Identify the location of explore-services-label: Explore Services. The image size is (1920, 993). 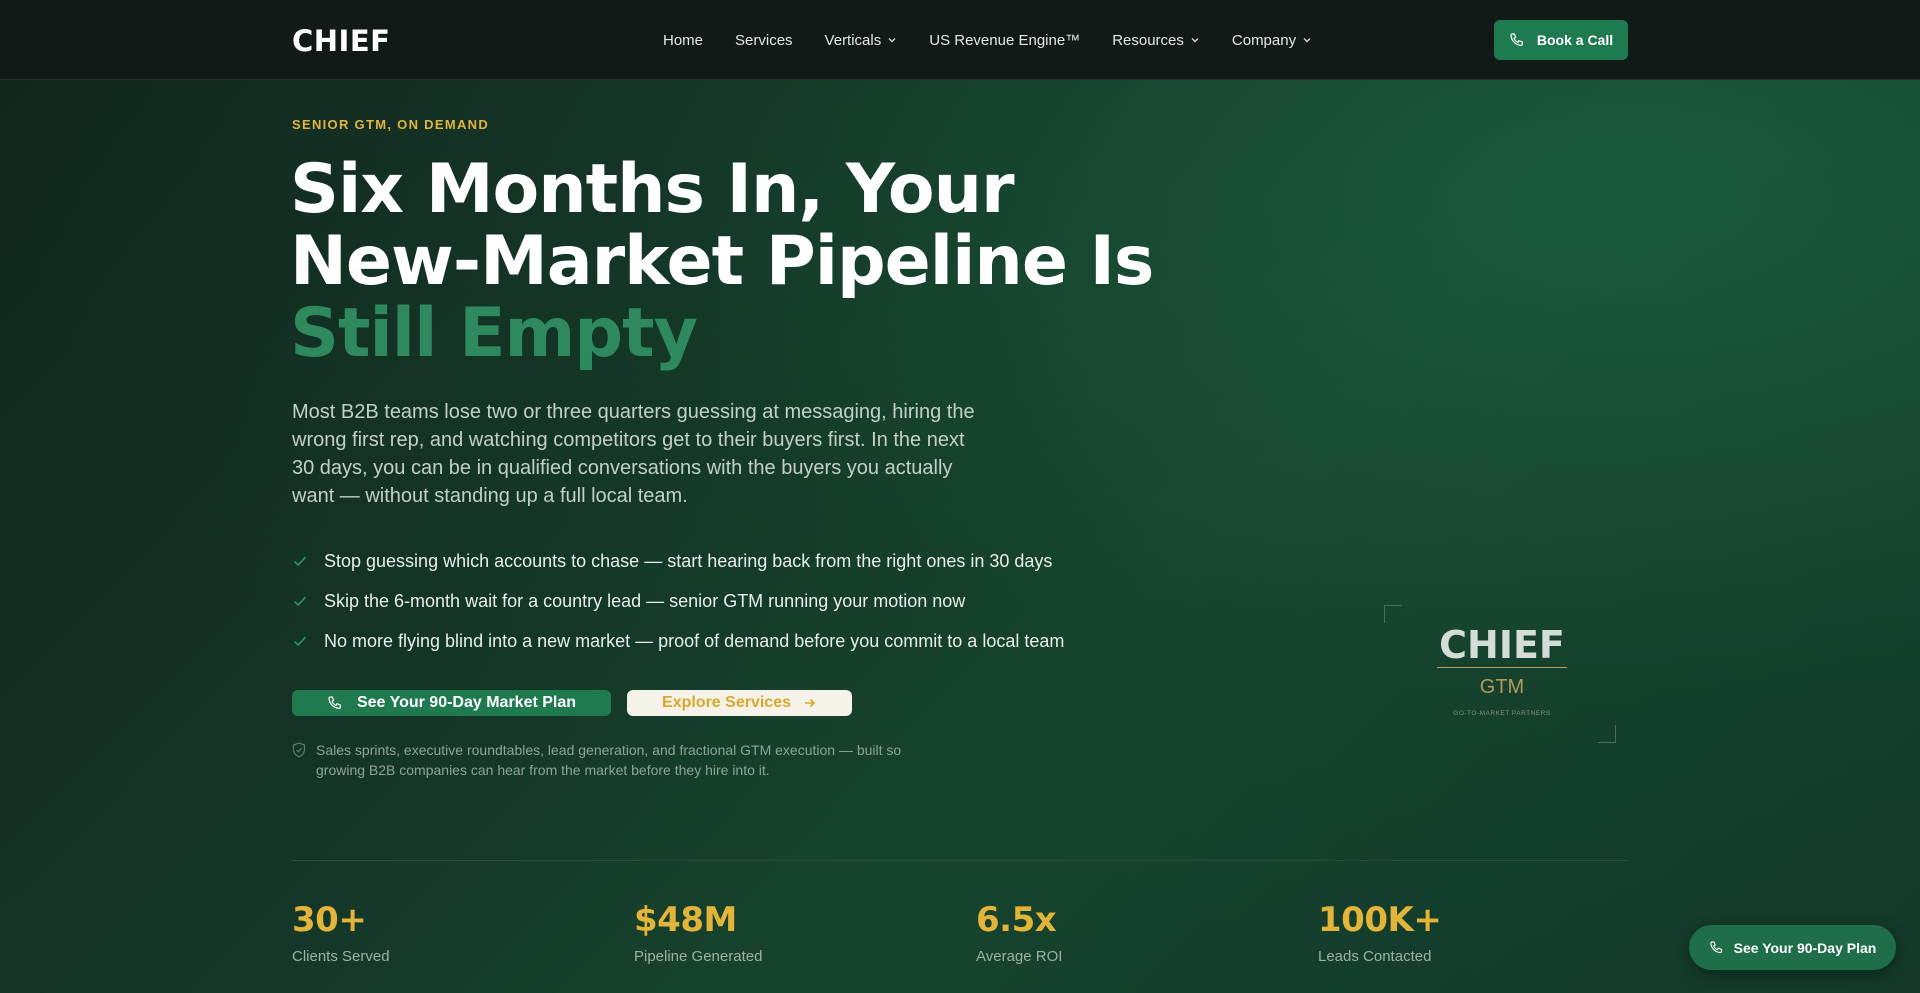
(726, 702).